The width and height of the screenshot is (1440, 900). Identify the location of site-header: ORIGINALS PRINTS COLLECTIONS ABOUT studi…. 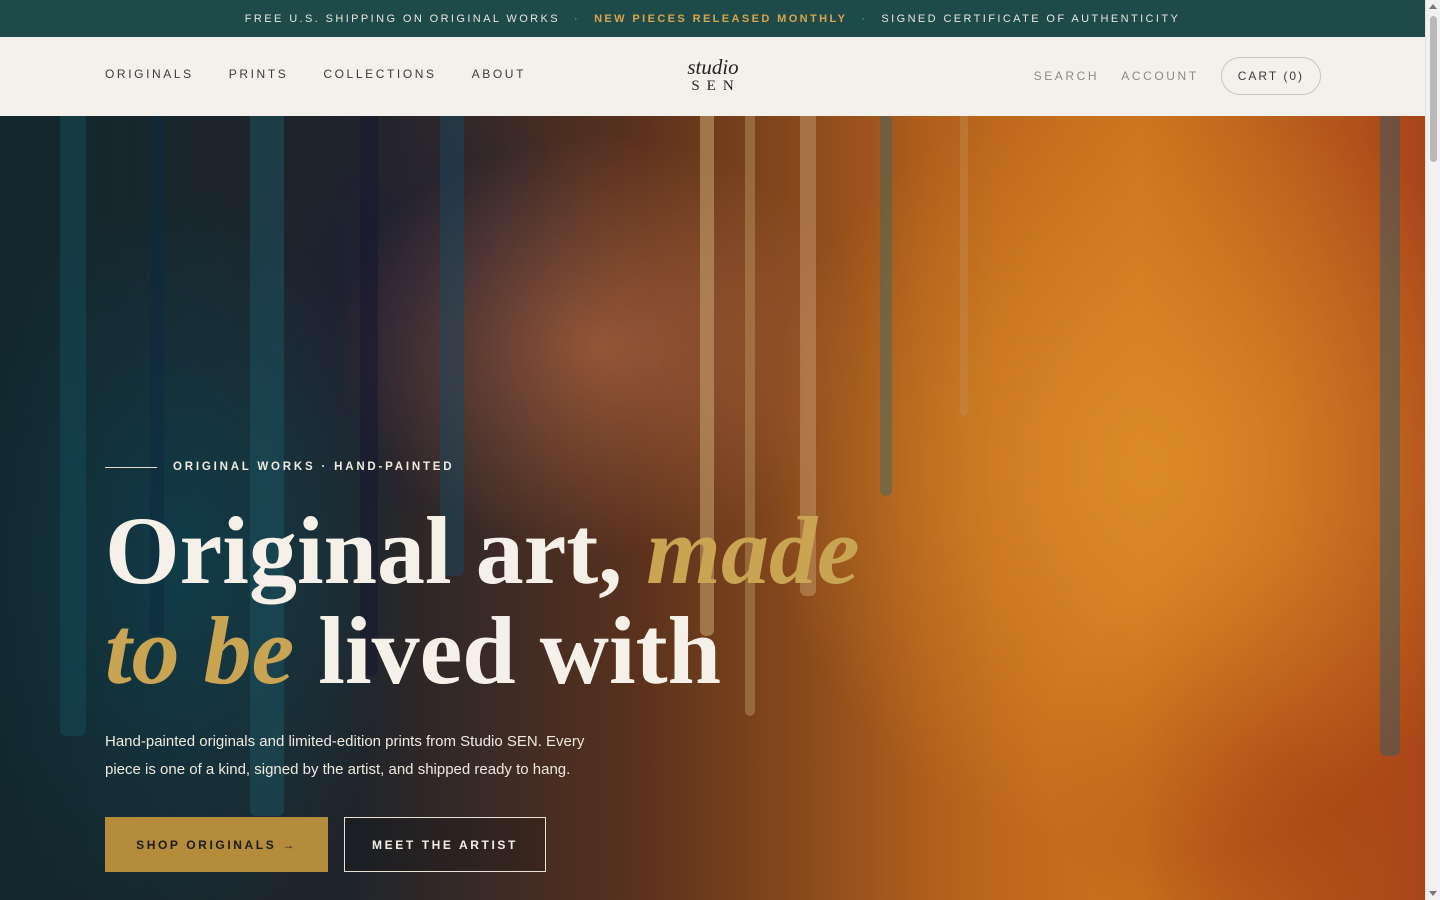
(712, 76).